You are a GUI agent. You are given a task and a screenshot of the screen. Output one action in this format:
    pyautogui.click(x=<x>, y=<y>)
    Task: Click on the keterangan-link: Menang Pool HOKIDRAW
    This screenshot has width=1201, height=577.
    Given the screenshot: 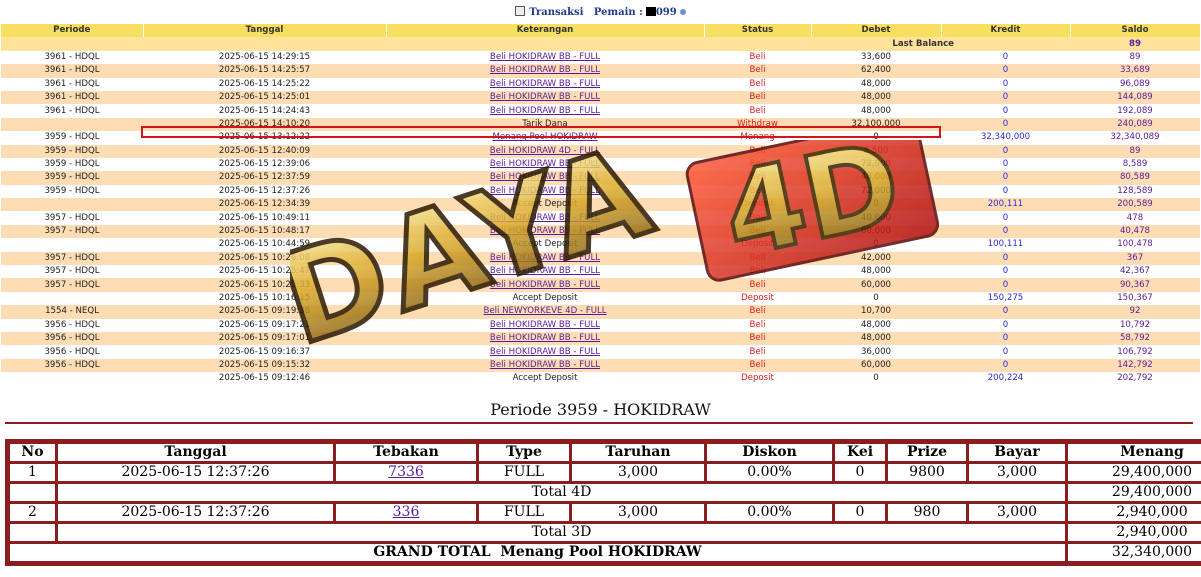 What is the action you would take?
    pyautogui.click(x=544, y=137)
    